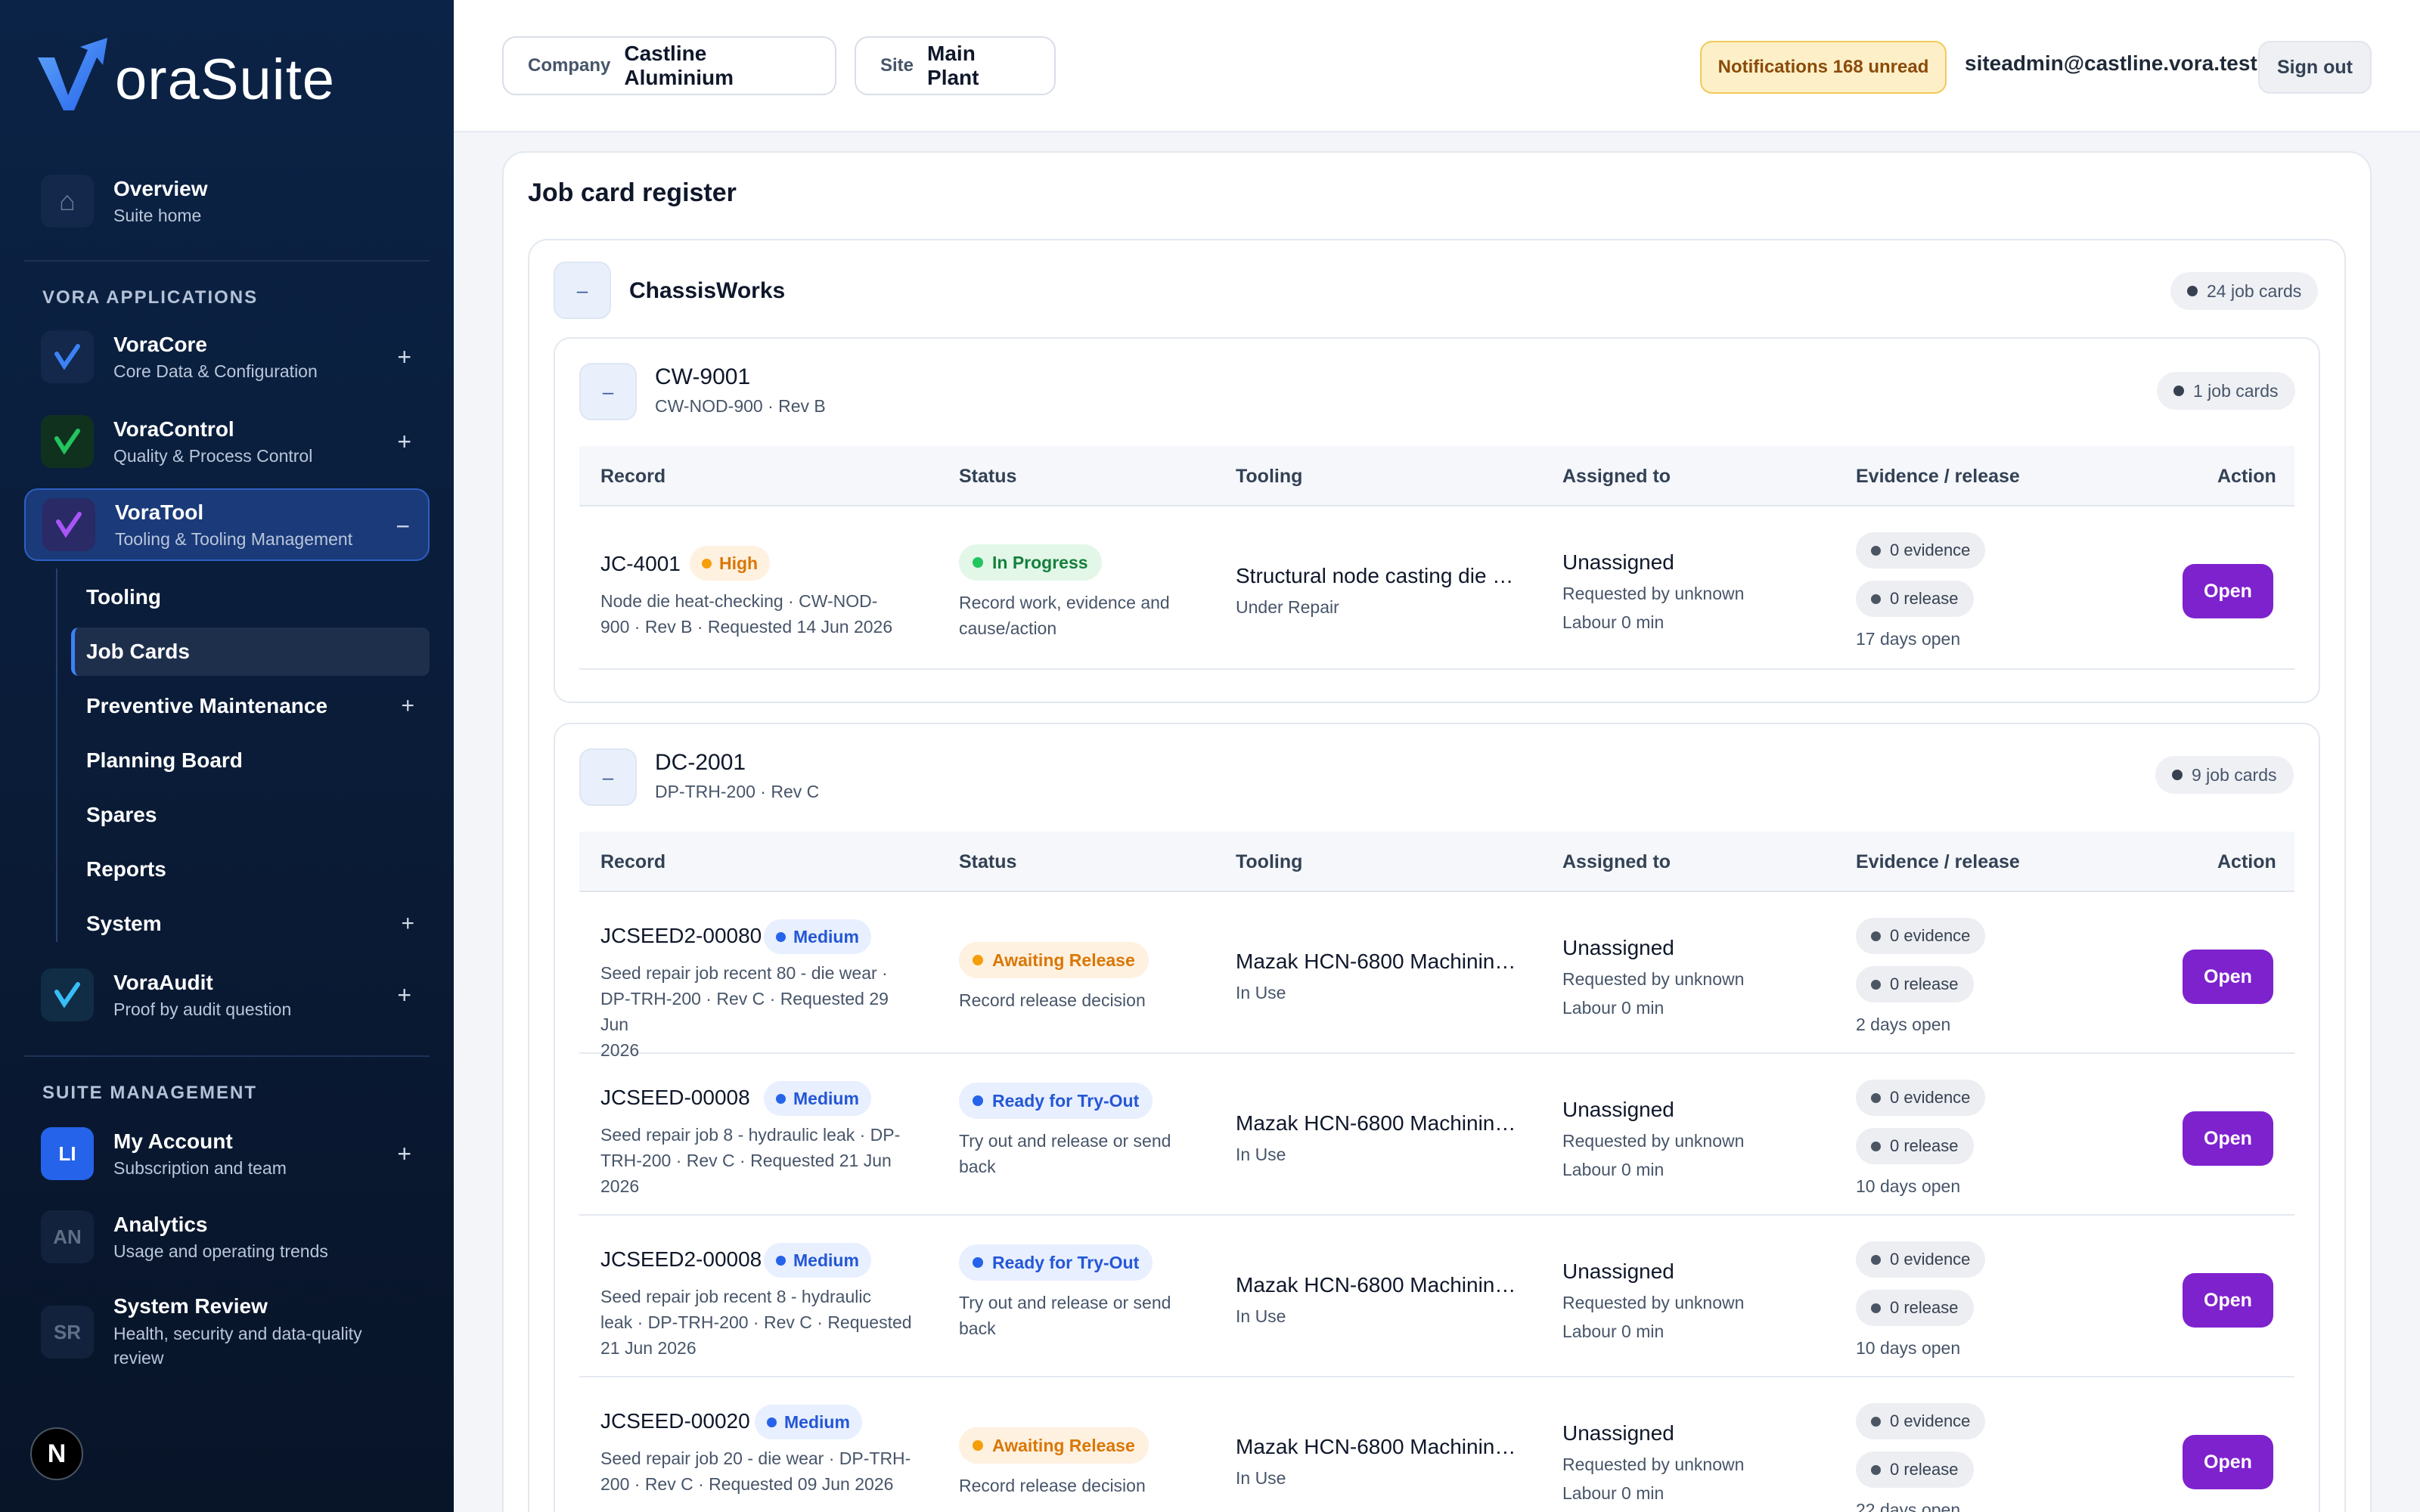 The width and height of the screenshot is (2420, 1512). I want to click on sidebar-divider, so click(227, 1056).